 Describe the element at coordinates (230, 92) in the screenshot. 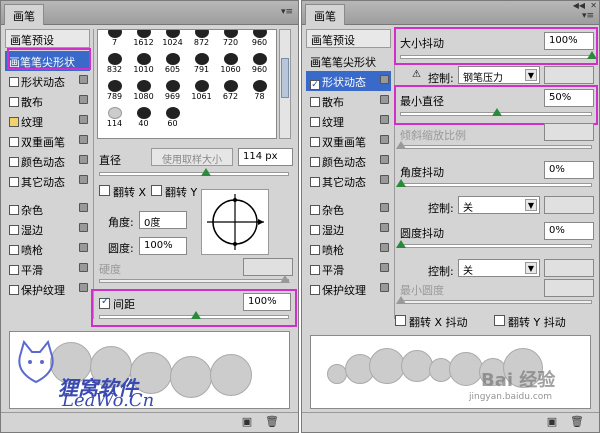

I see `brush-preset-cell: 672` at that location.